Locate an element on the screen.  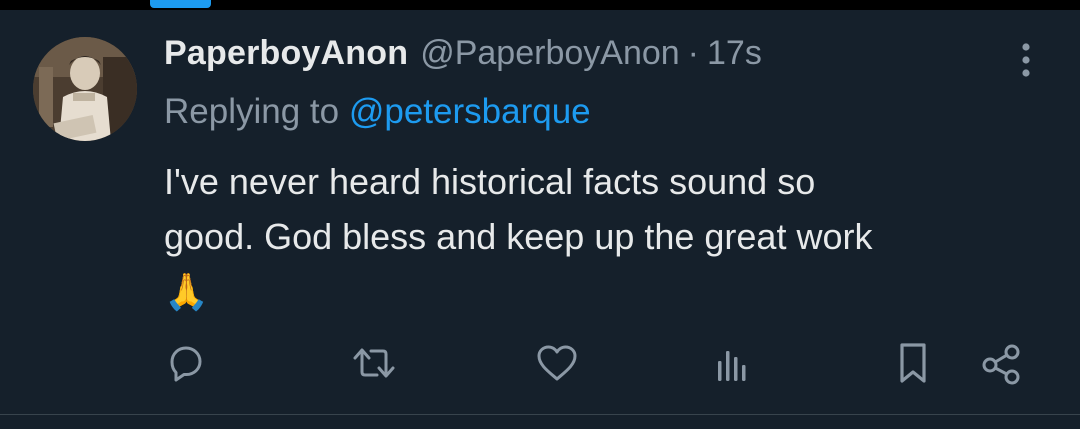
tweet-header: PaperboyAnon @PaperboyAnon · 17s is located at coordinates (463, 56).